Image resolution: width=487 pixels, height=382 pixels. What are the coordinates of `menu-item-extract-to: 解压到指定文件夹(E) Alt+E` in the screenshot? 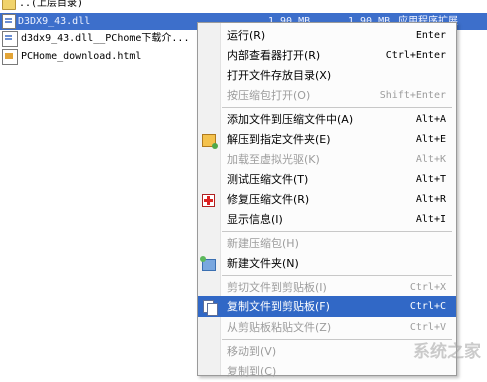 It's located at (327, 139).